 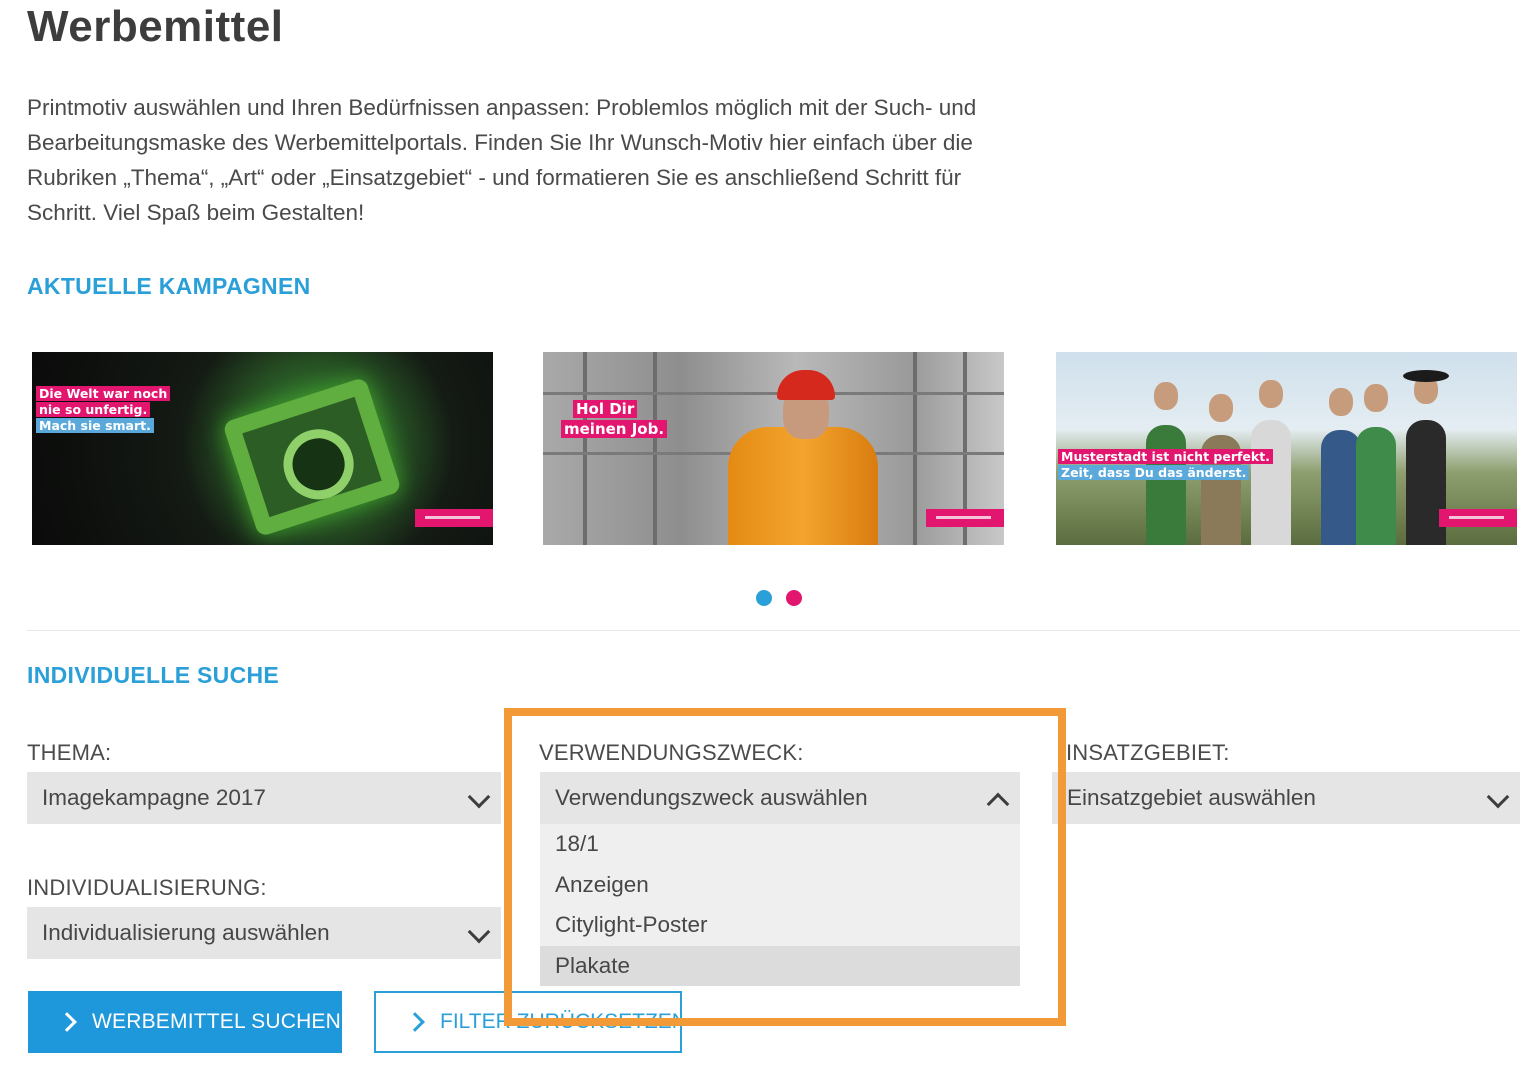 I want to click on verwendungszweck-select: Verwendungszweck auswählen, so click(x=780, y=798).